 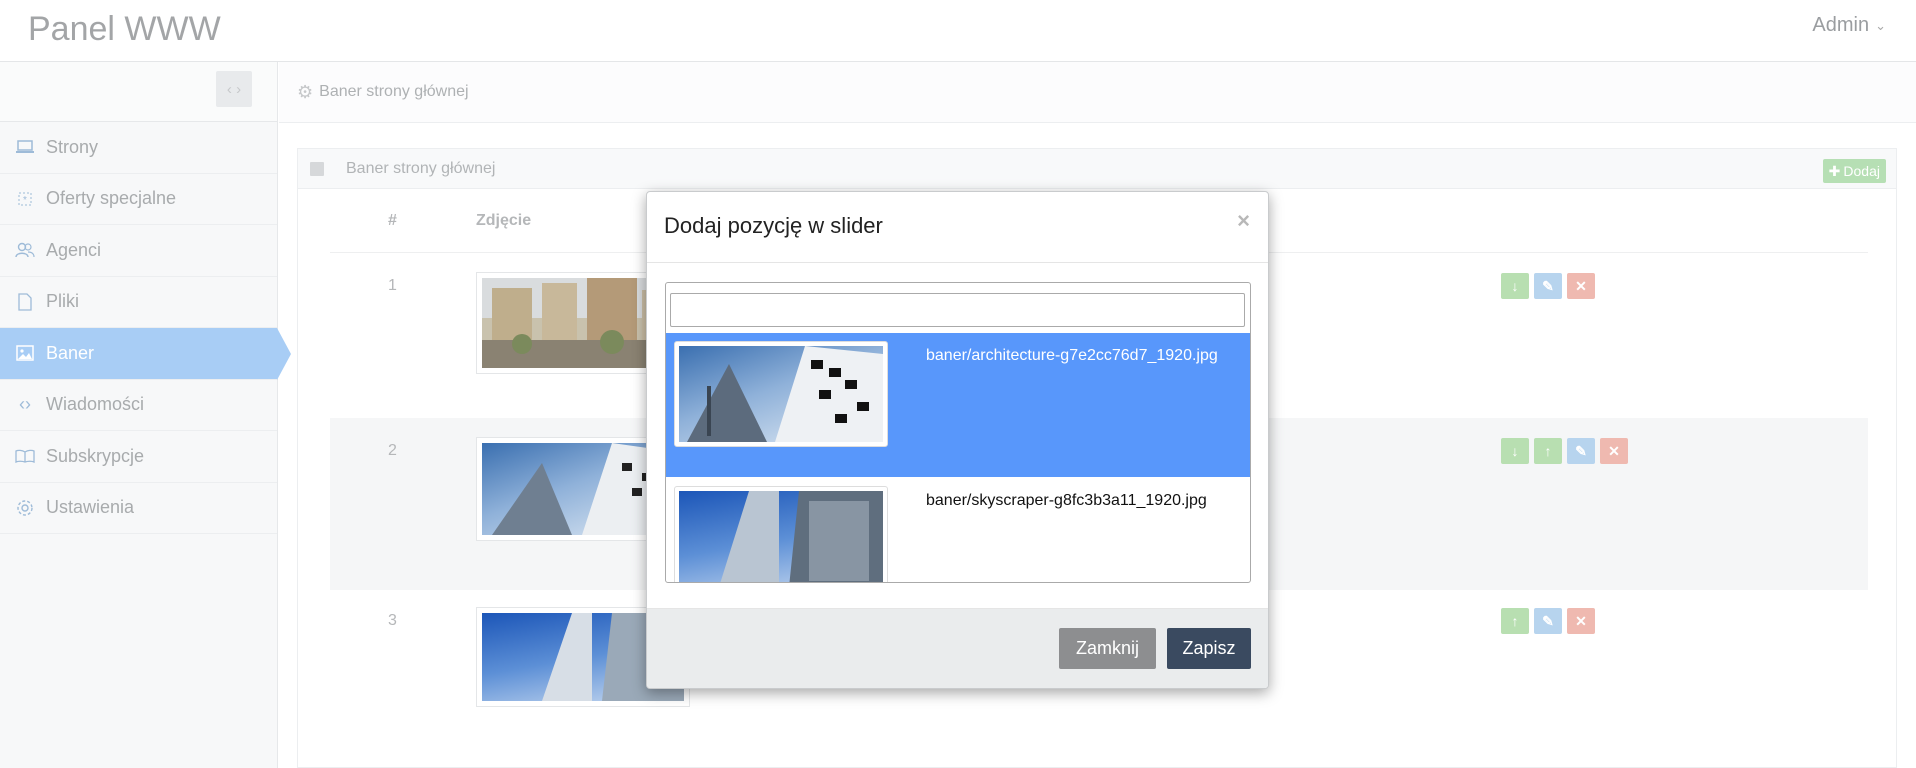 I want to click on sidebar-item-label: Oferty specjalne, so click(x=111, y=198).